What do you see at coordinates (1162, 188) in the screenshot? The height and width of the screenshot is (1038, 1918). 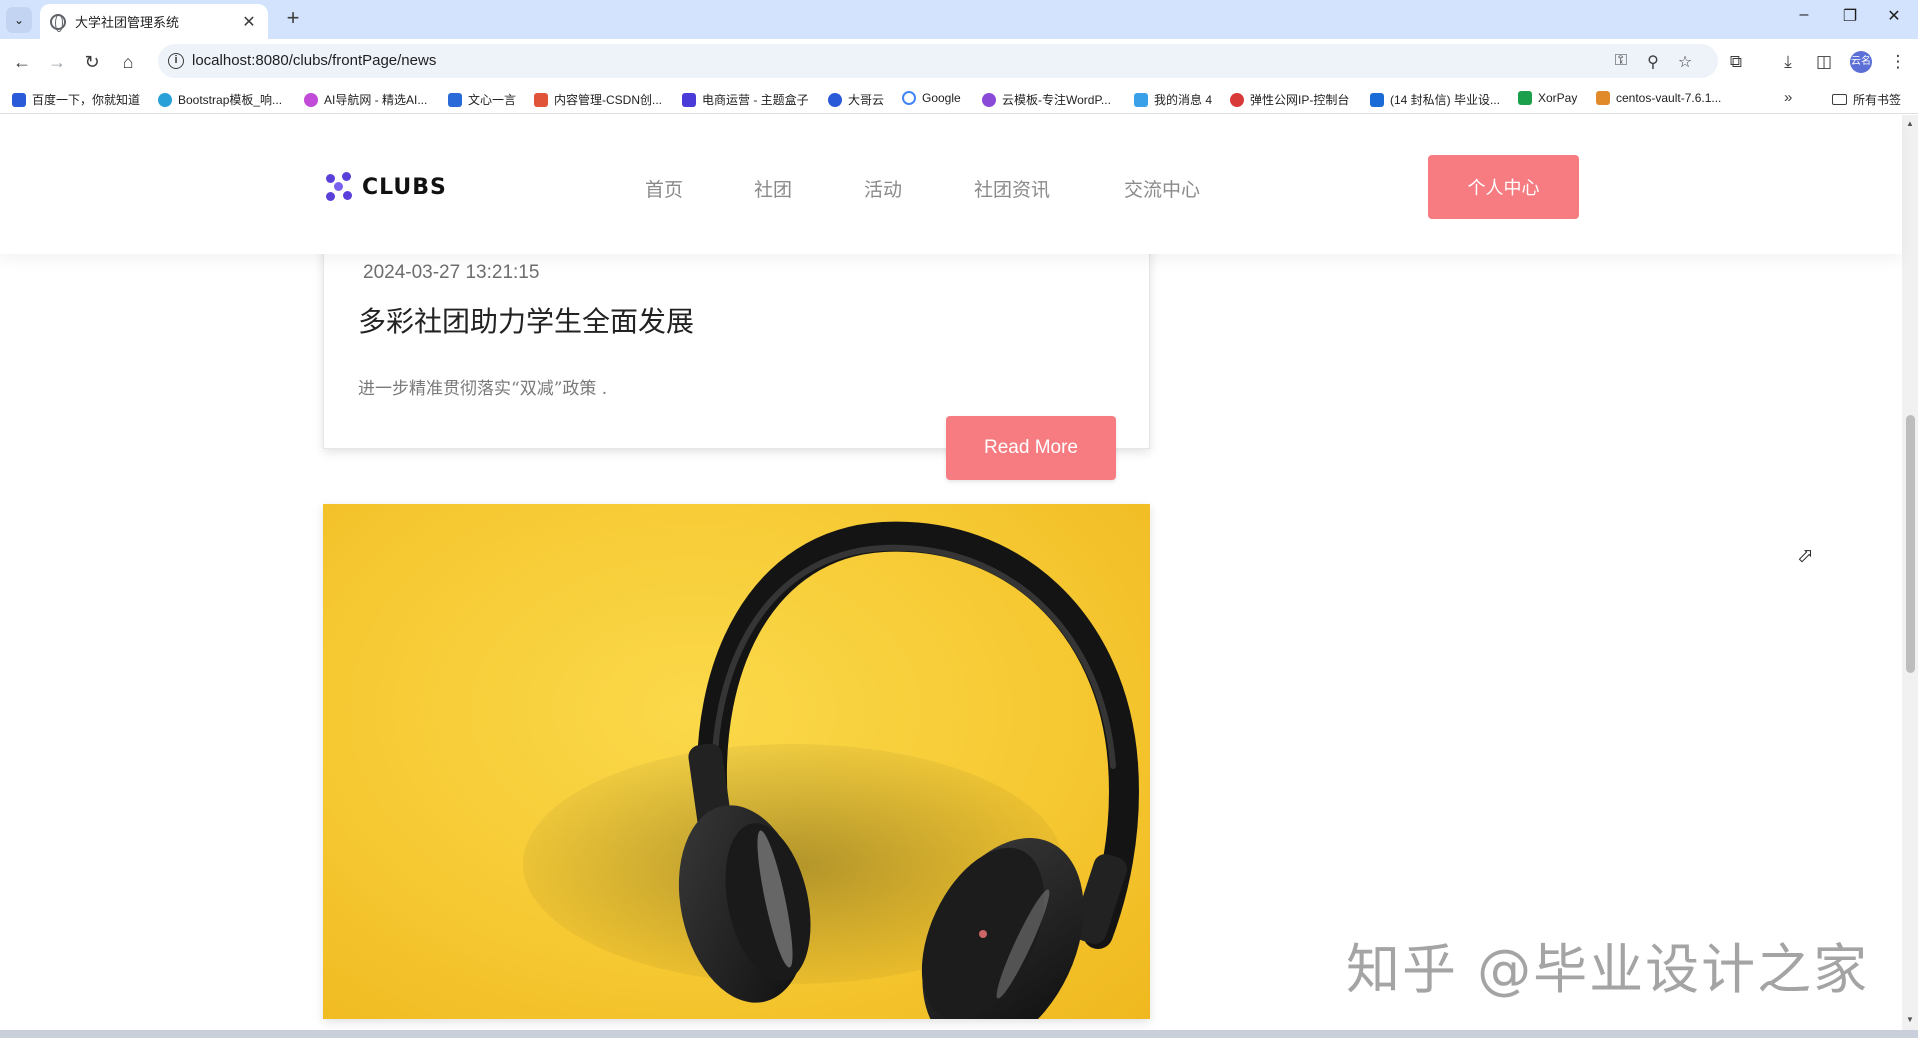 I see `nav-exchange-center: 交流中心` at bounding box center [1162, 188].